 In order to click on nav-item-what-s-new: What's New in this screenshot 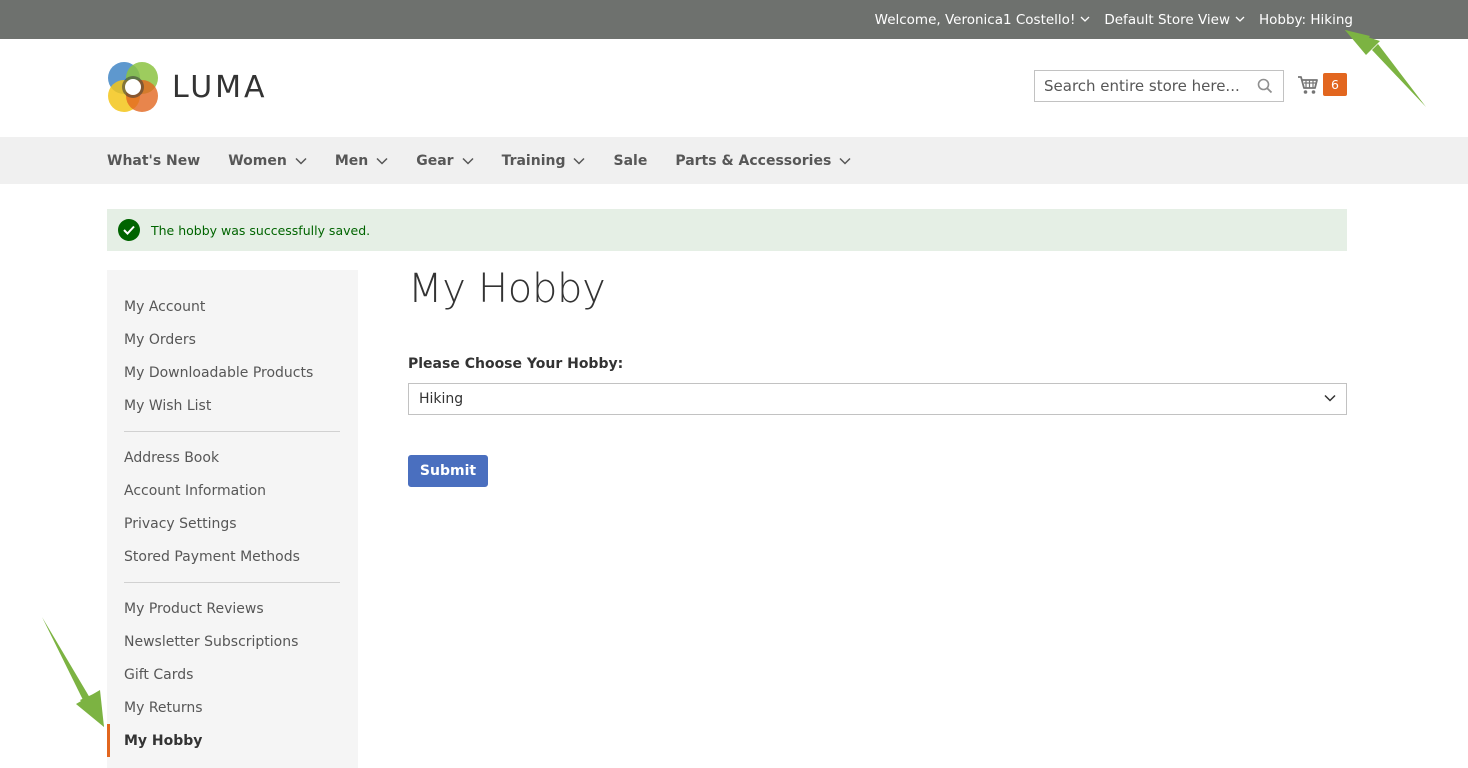, I will do `click(153, 161)`.